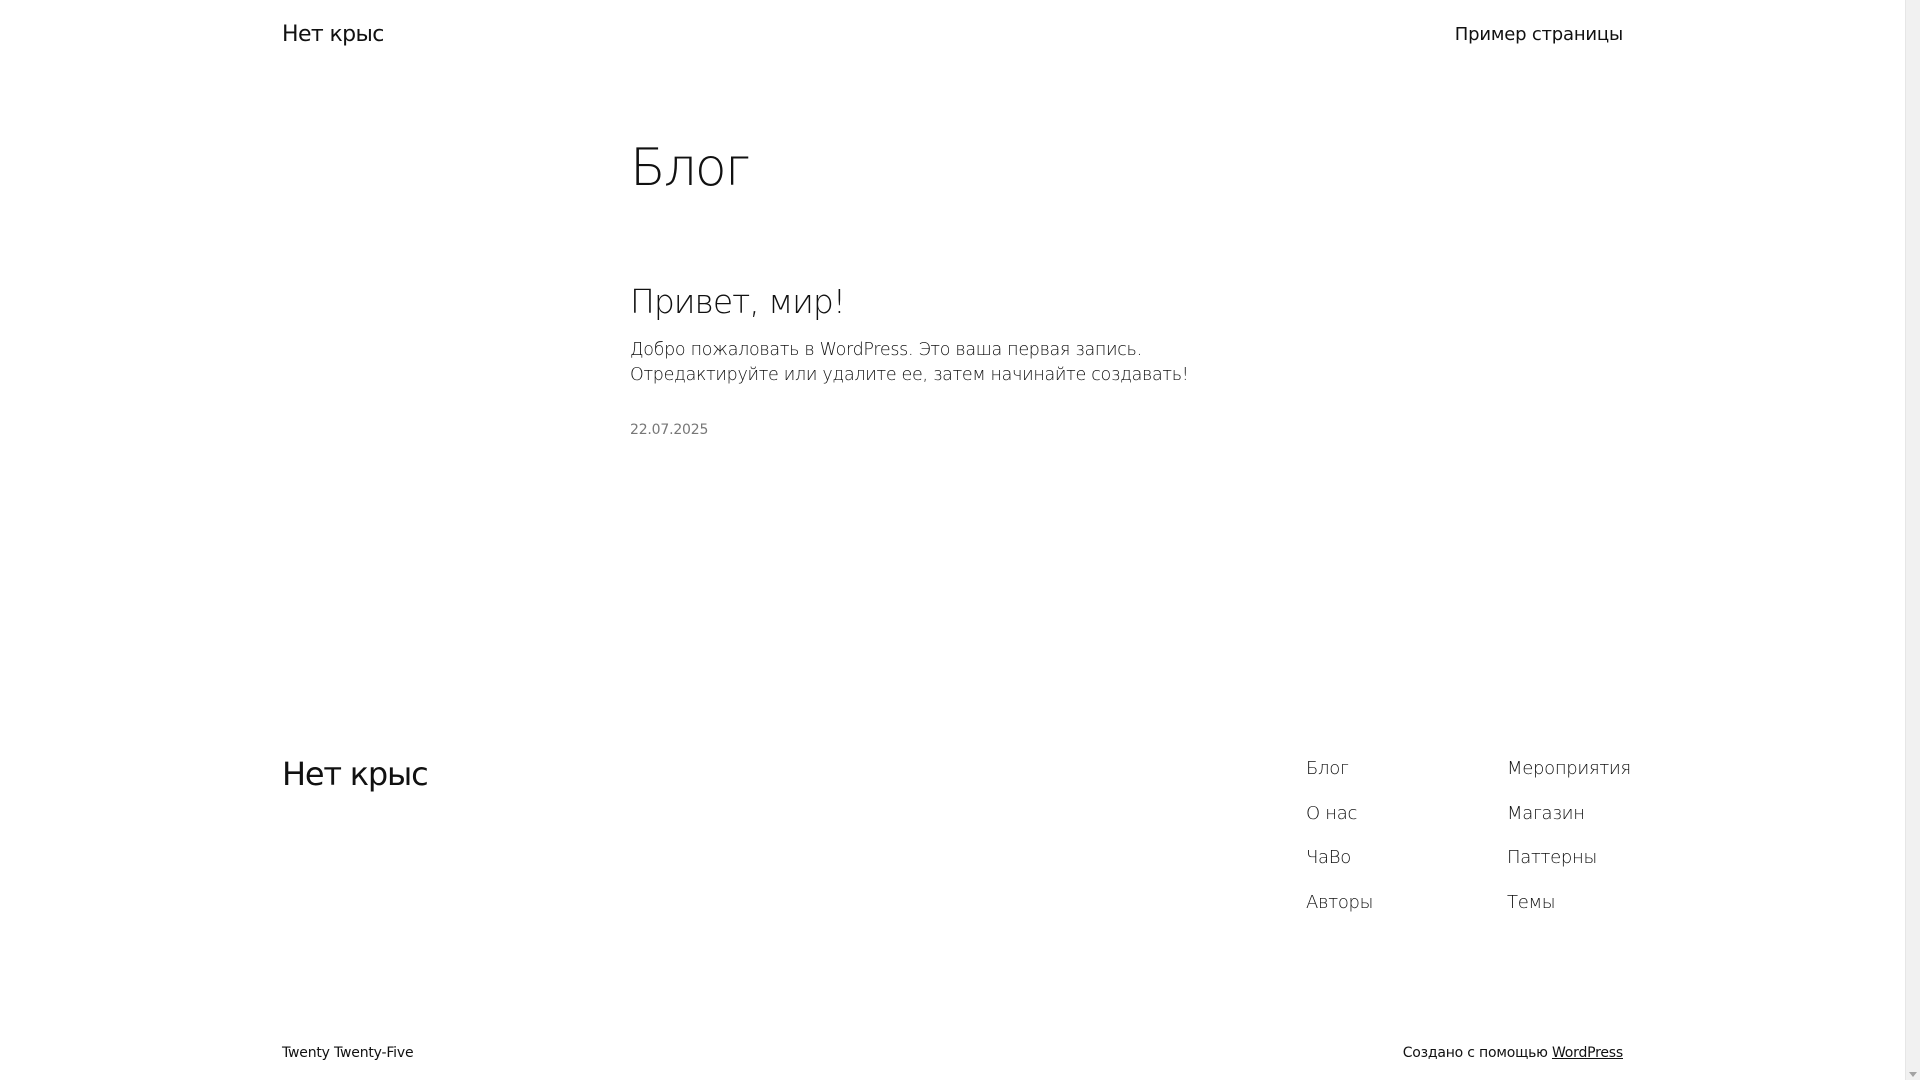 The width and height of the screenshot is (1920, 1080). Describe the element at coordinates (738, 302) in the screenshot. I see `post-title-link: Привет, мир!` at that location.